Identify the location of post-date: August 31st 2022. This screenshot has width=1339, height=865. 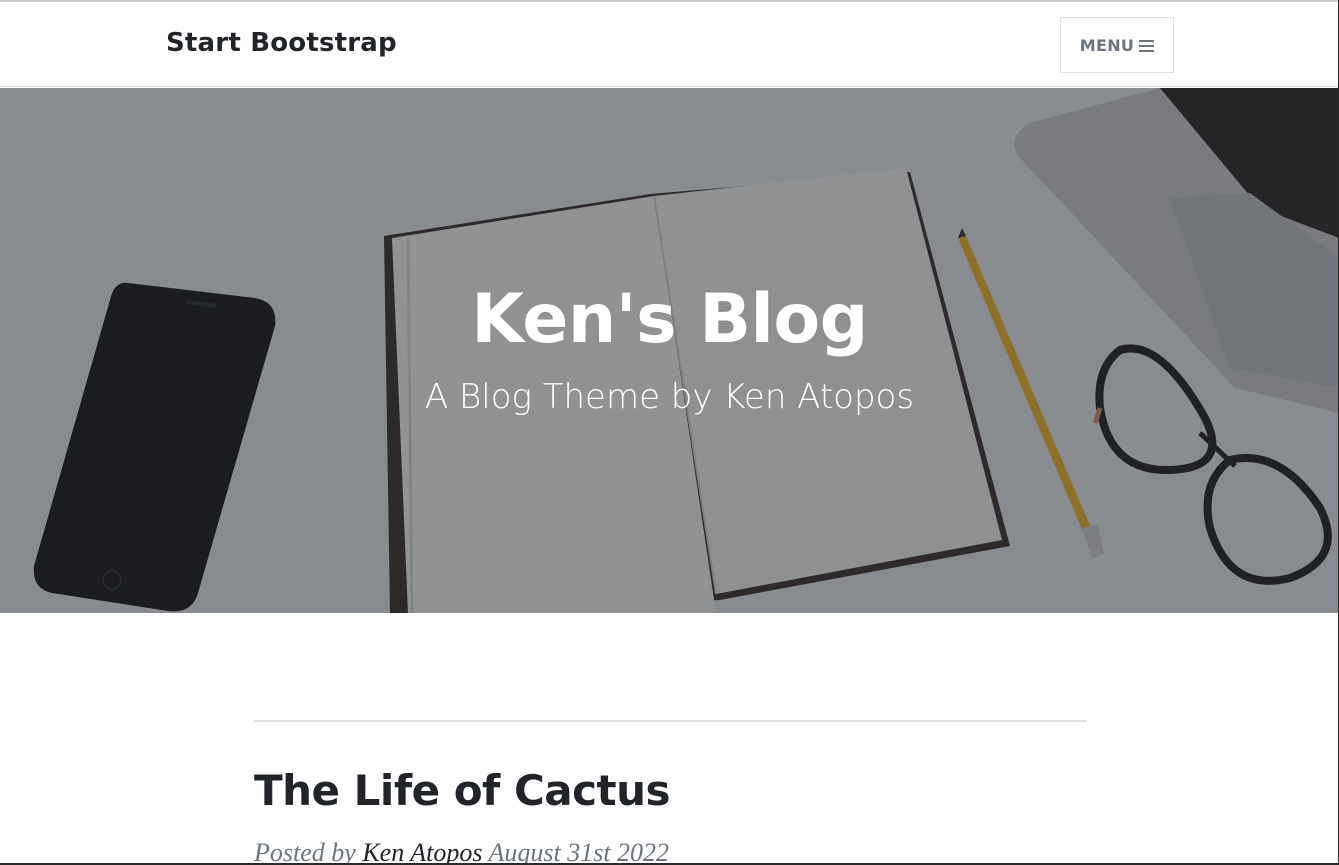
(579, 851).